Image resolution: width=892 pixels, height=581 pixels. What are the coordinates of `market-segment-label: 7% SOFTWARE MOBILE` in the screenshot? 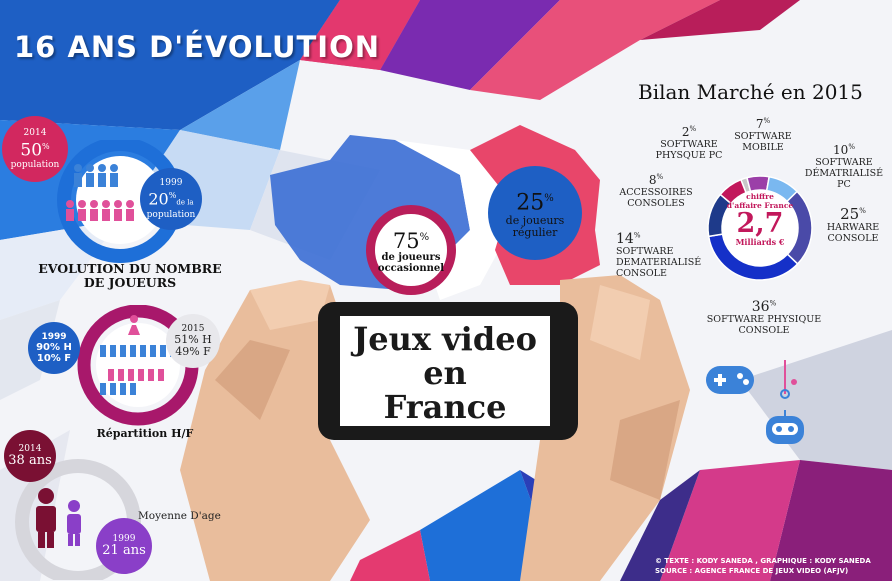 It's located at (763, 134).